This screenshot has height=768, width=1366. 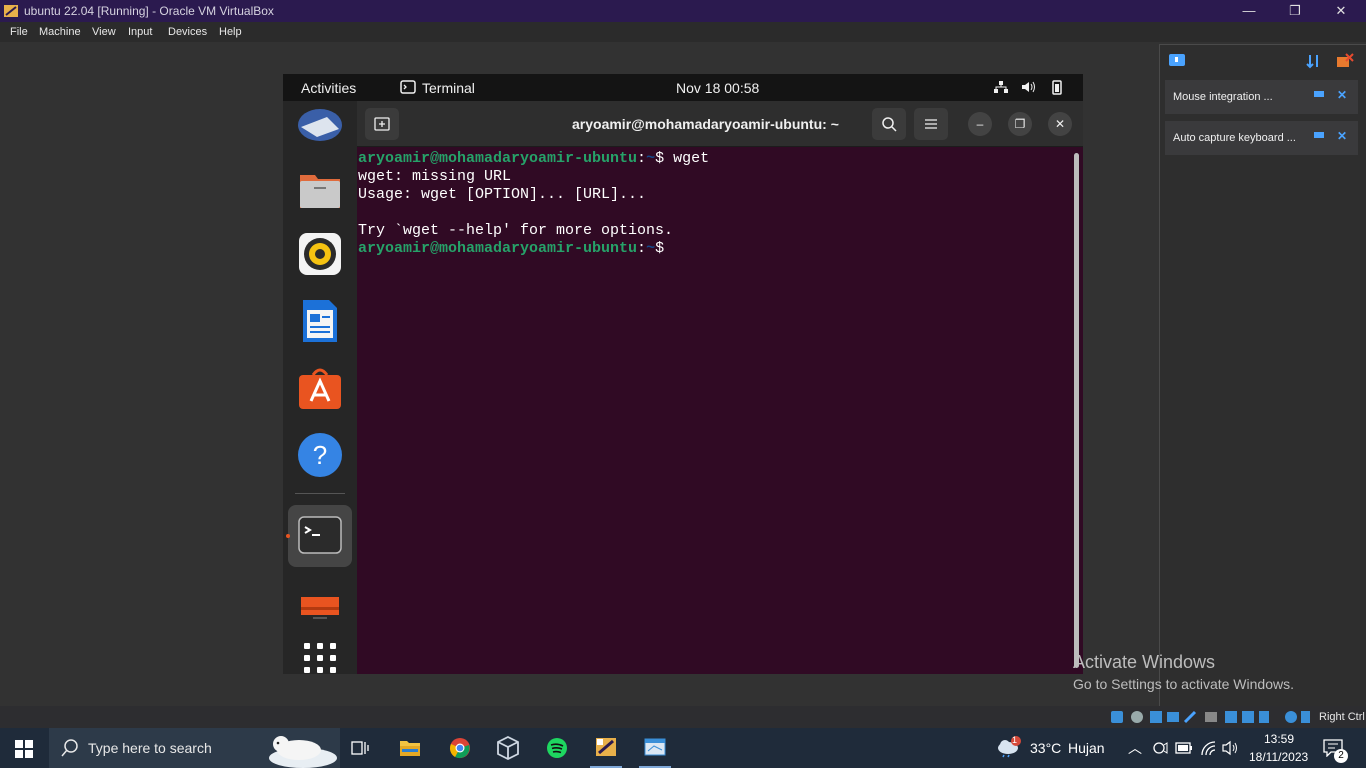 What do you see at coordinates (1314, 61) in the screenshot?
I see `sort-icon` at bounding box center [1314, 61].